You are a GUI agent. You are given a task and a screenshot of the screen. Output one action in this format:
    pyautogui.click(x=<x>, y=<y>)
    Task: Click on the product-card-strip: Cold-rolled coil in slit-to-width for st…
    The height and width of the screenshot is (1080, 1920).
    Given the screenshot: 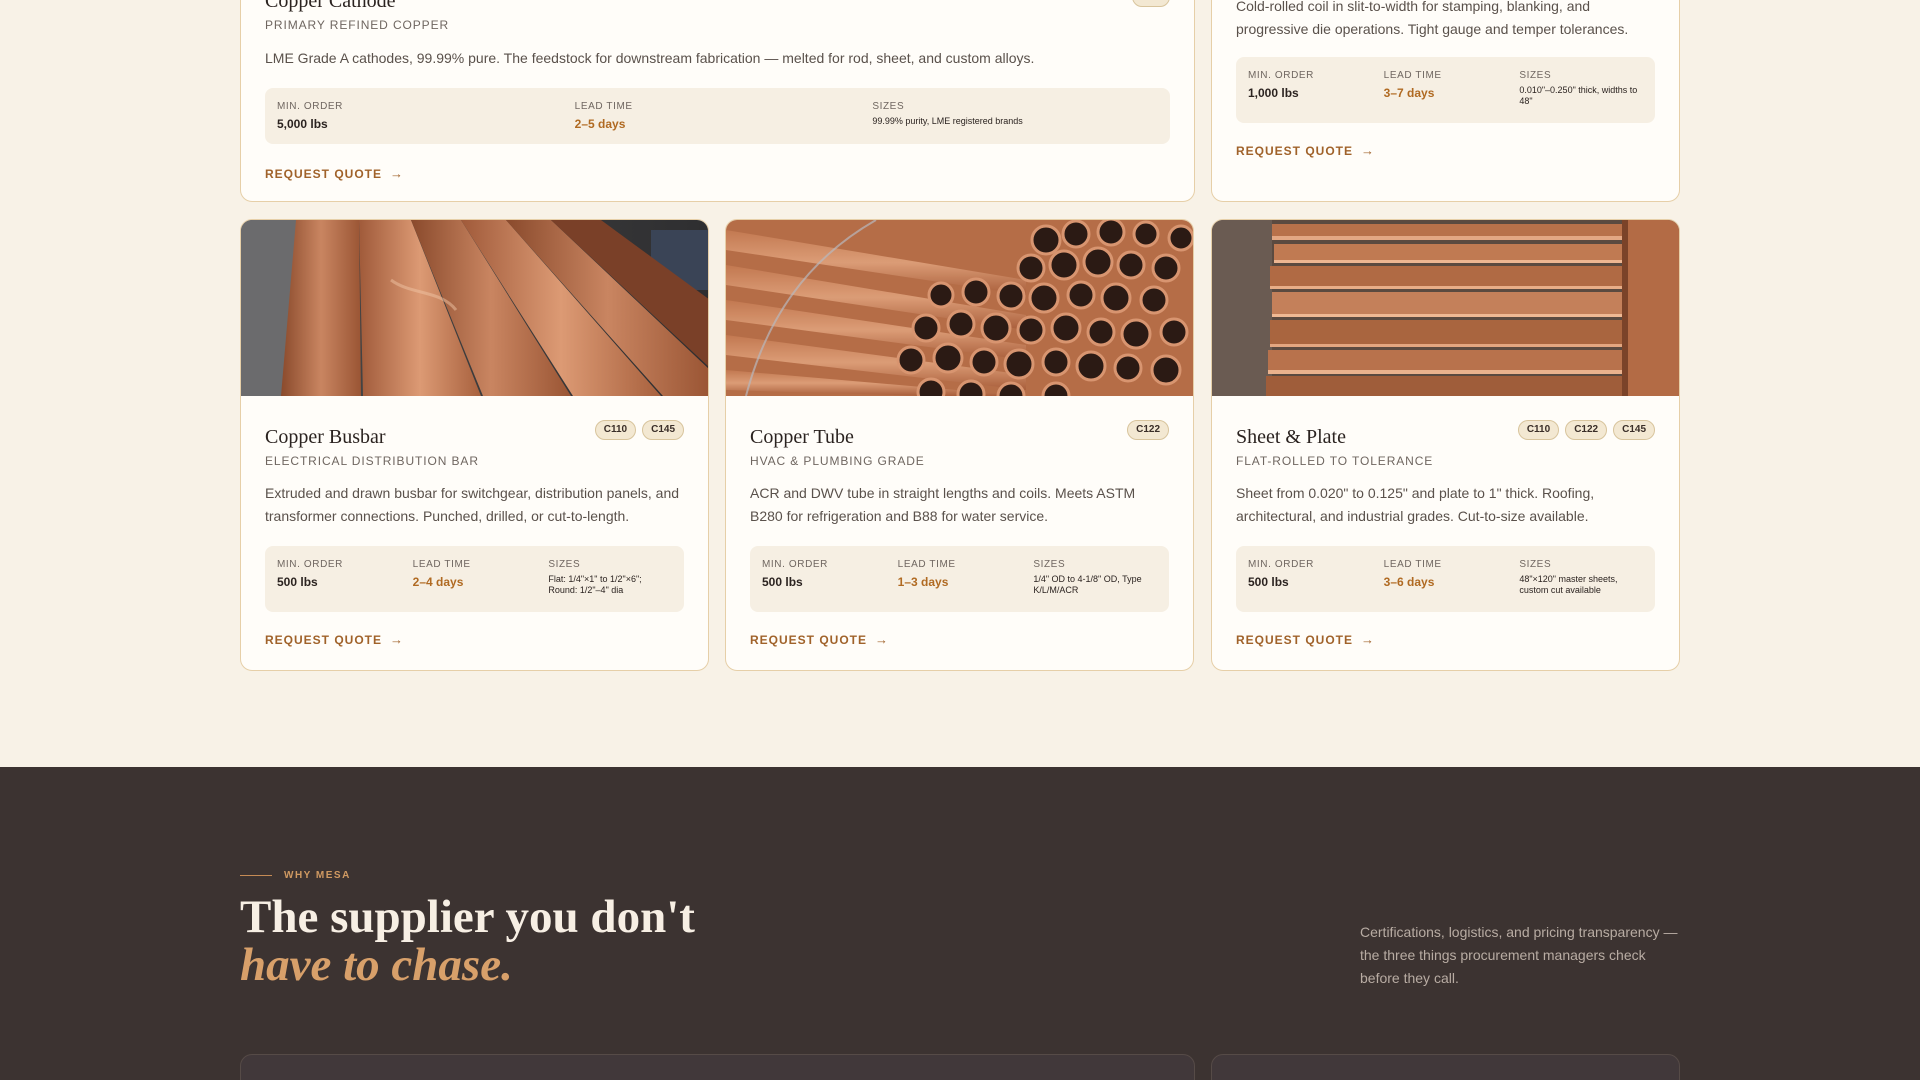 What is the action you would take?
    pyautogui.click(x=1445, y=101)
    